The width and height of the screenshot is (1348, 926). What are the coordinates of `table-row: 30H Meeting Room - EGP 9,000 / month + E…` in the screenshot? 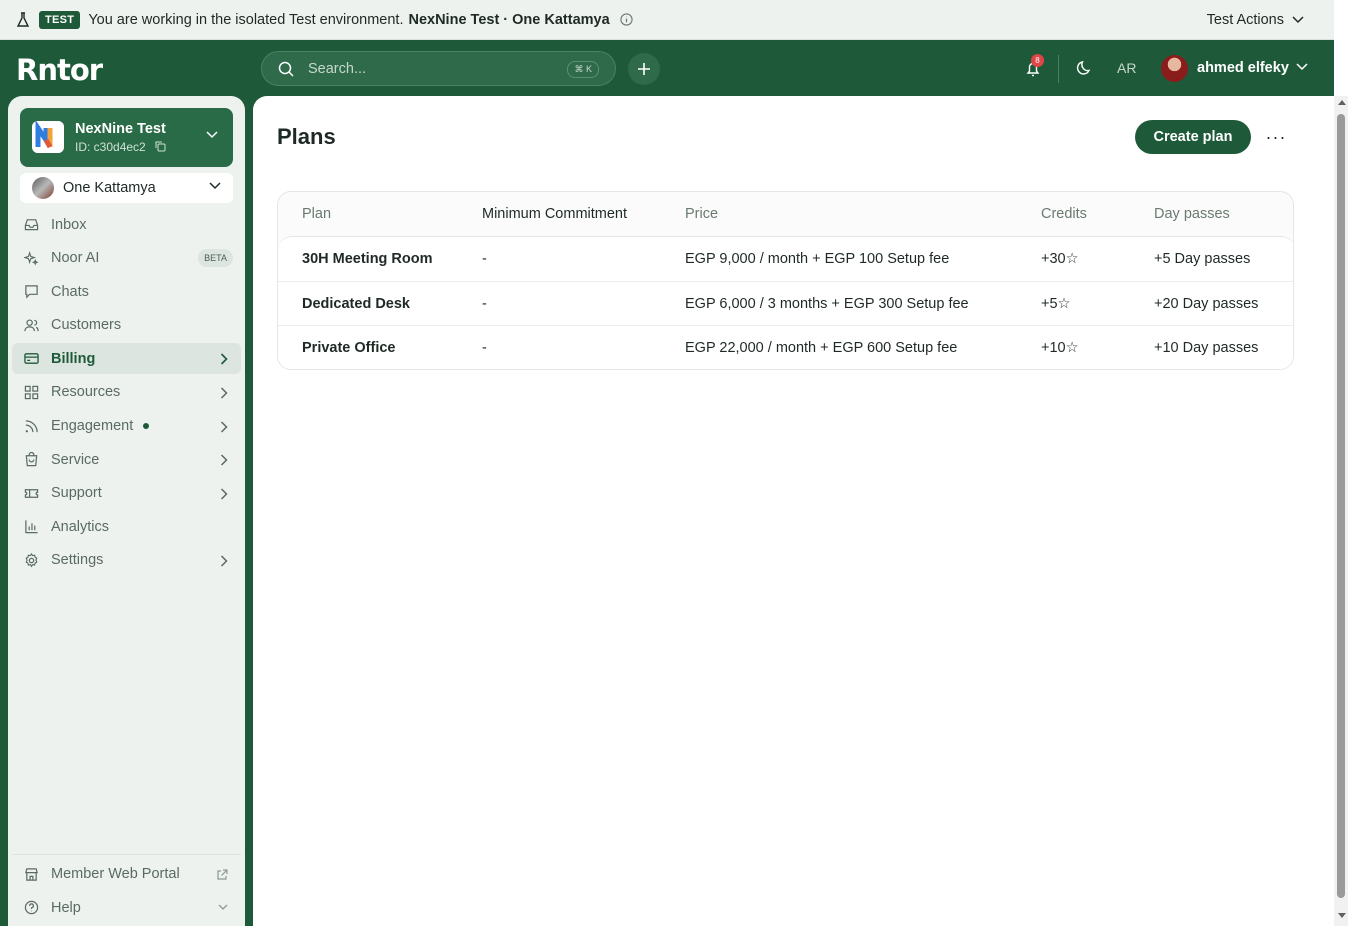 It's located at (785, 259).